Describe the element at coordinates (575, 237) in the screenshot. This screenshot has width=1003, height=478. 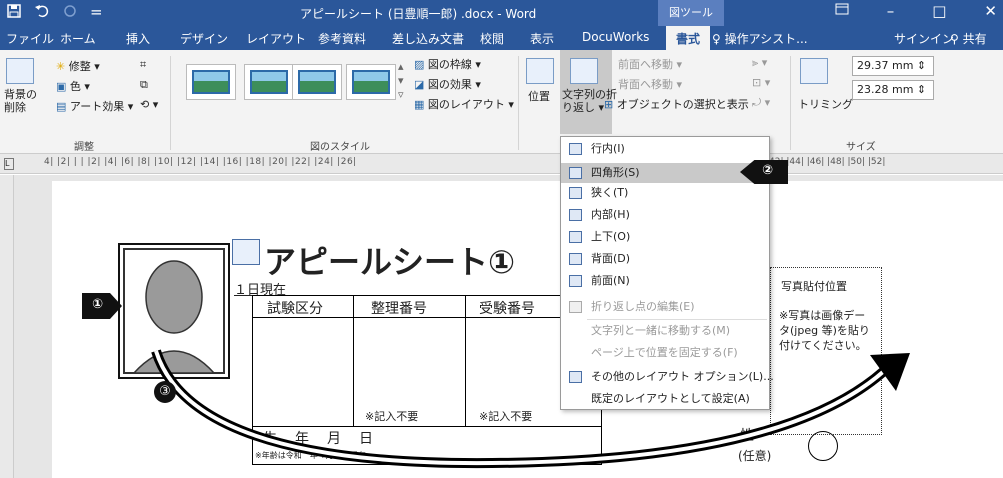
I see `top-bottom-wrap-icon` at that location.